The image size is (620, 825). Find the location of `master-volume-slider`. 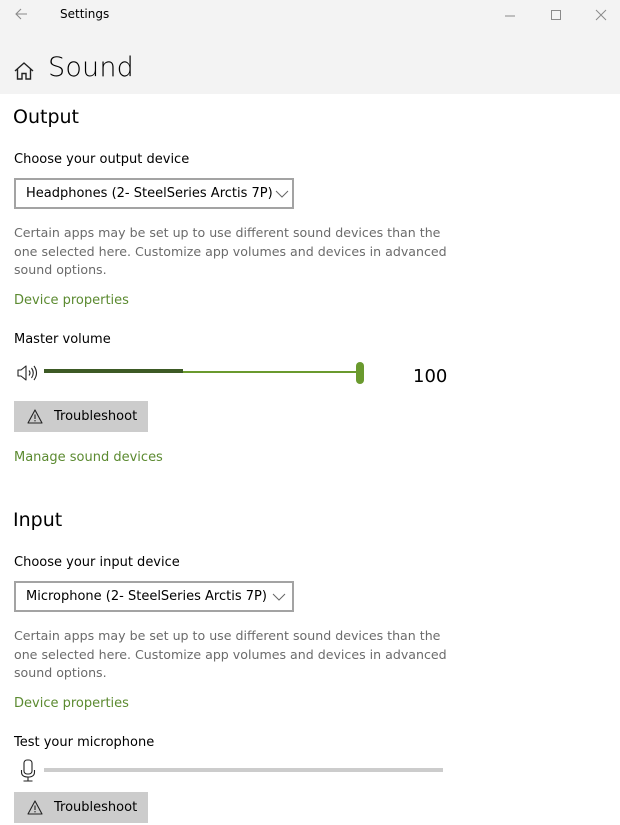

master-volume-slider is located at coordinates (204, 373).